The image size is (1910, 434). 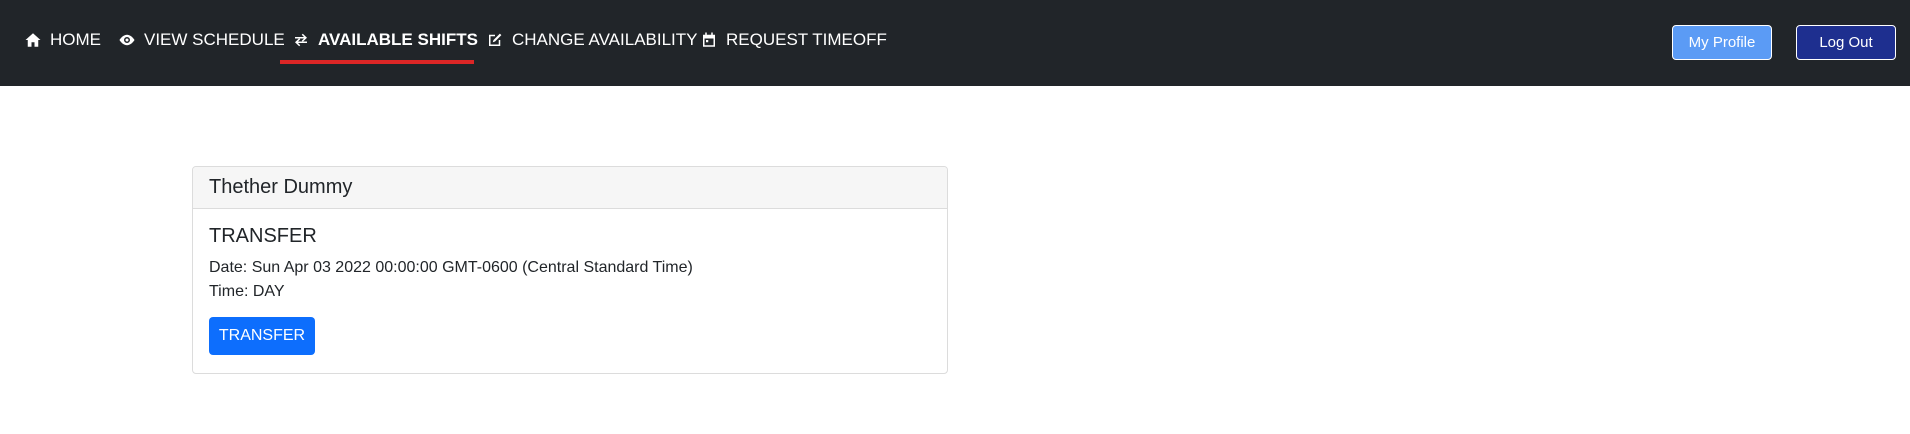 What do you see at coordinates (806, 39) in the screenshot?
I see `nav-item-label: REQUEST TIMEOFF` at bounding box center [806, 39].